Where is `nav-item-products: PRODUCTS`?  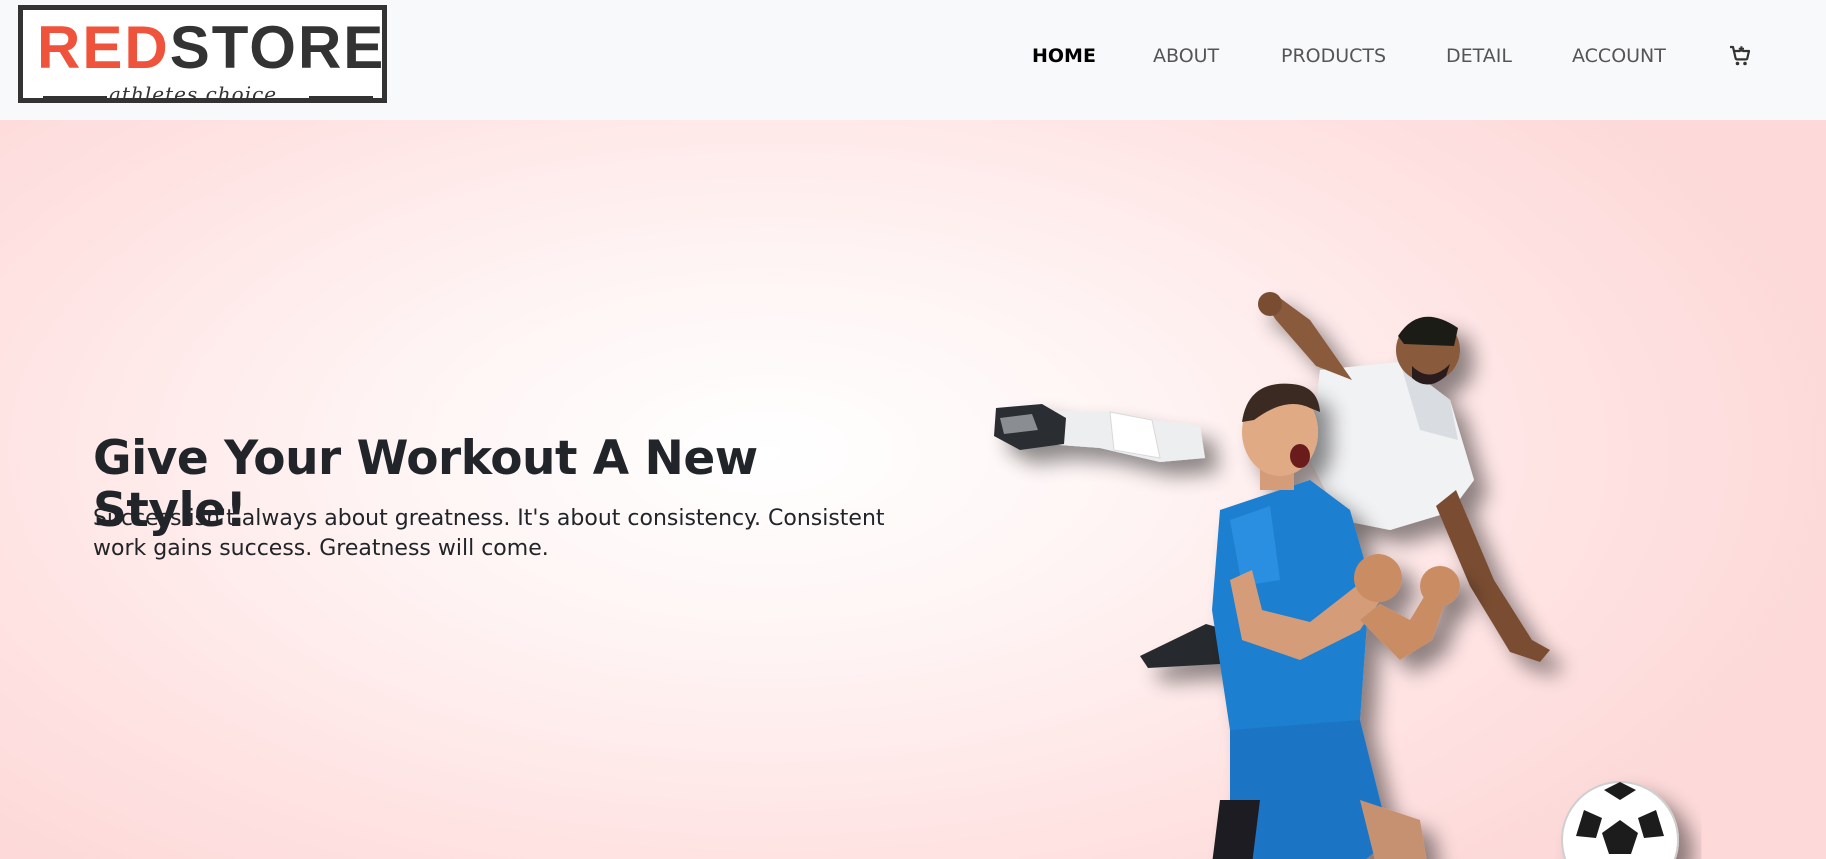
nav-item-products: PRODUCTS is located at coordinates (1333, 56).